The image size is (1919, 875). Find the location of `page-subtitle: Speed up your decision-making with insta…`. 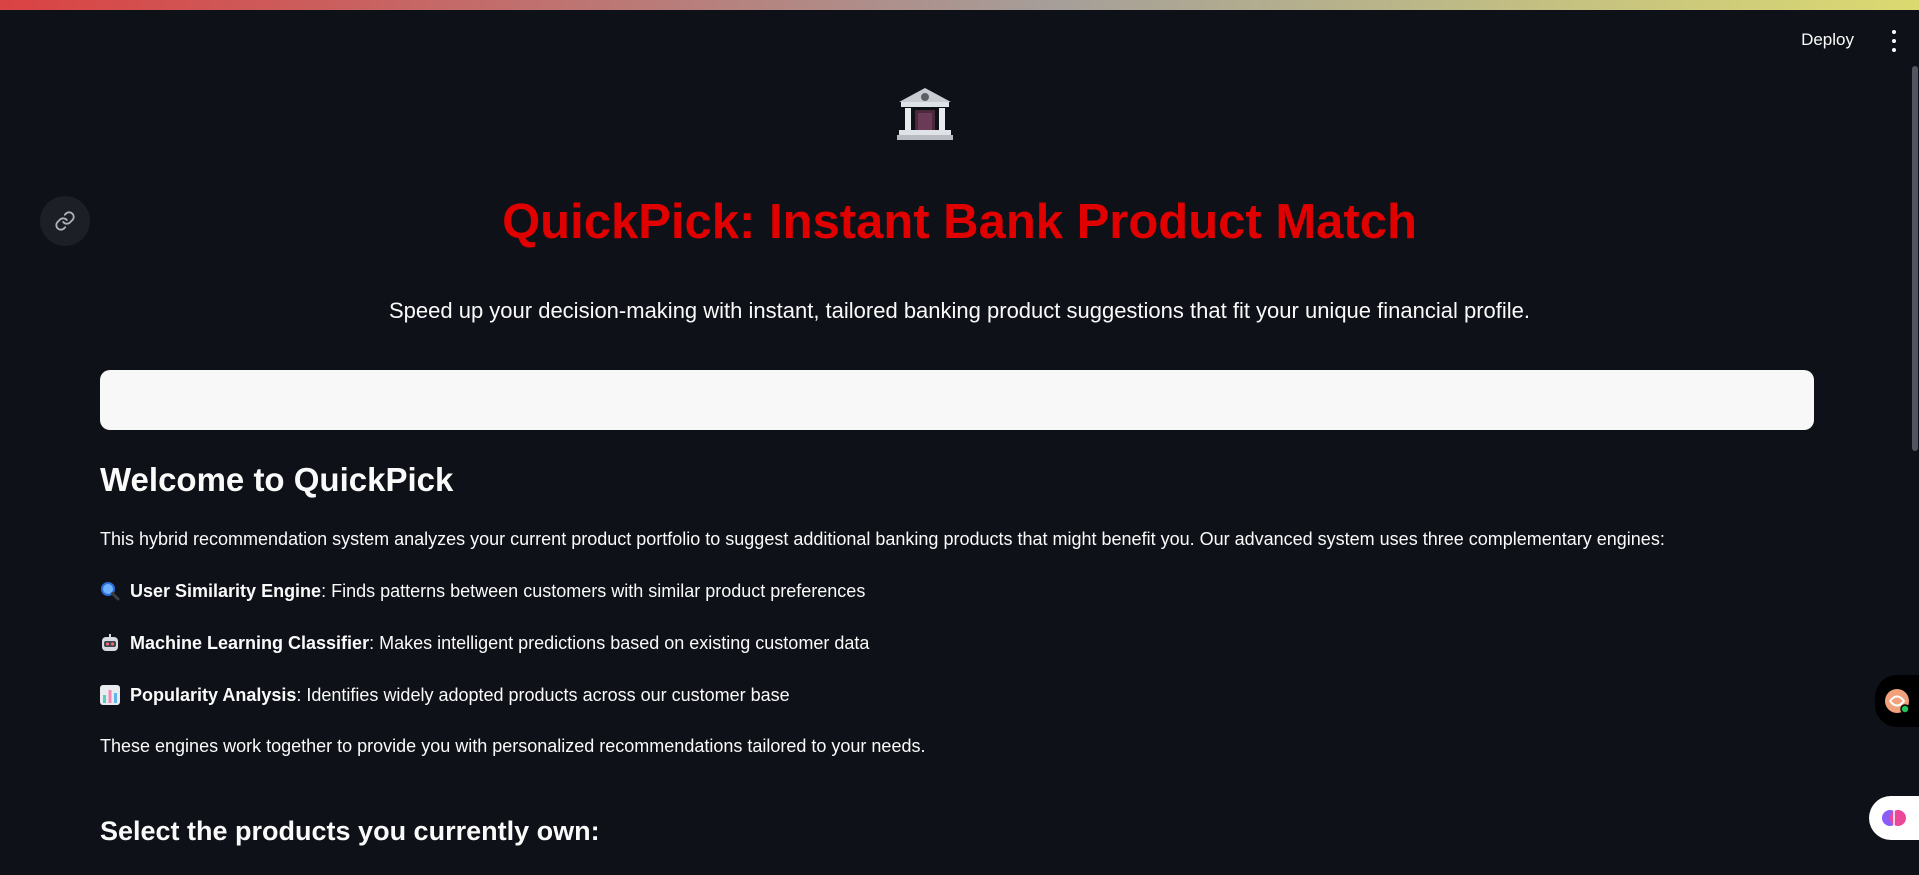

page-subtitle: Speed up your decision-making with insta… is located at coordinates (959, 310).